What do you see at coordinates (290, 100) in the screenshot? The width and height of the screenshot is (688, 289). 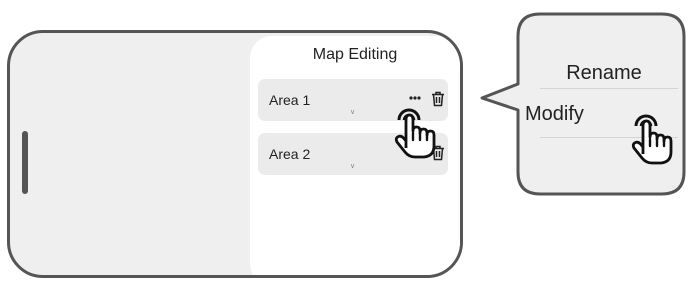 I see `area-label: Area 1` at bounding box center [290, 100].